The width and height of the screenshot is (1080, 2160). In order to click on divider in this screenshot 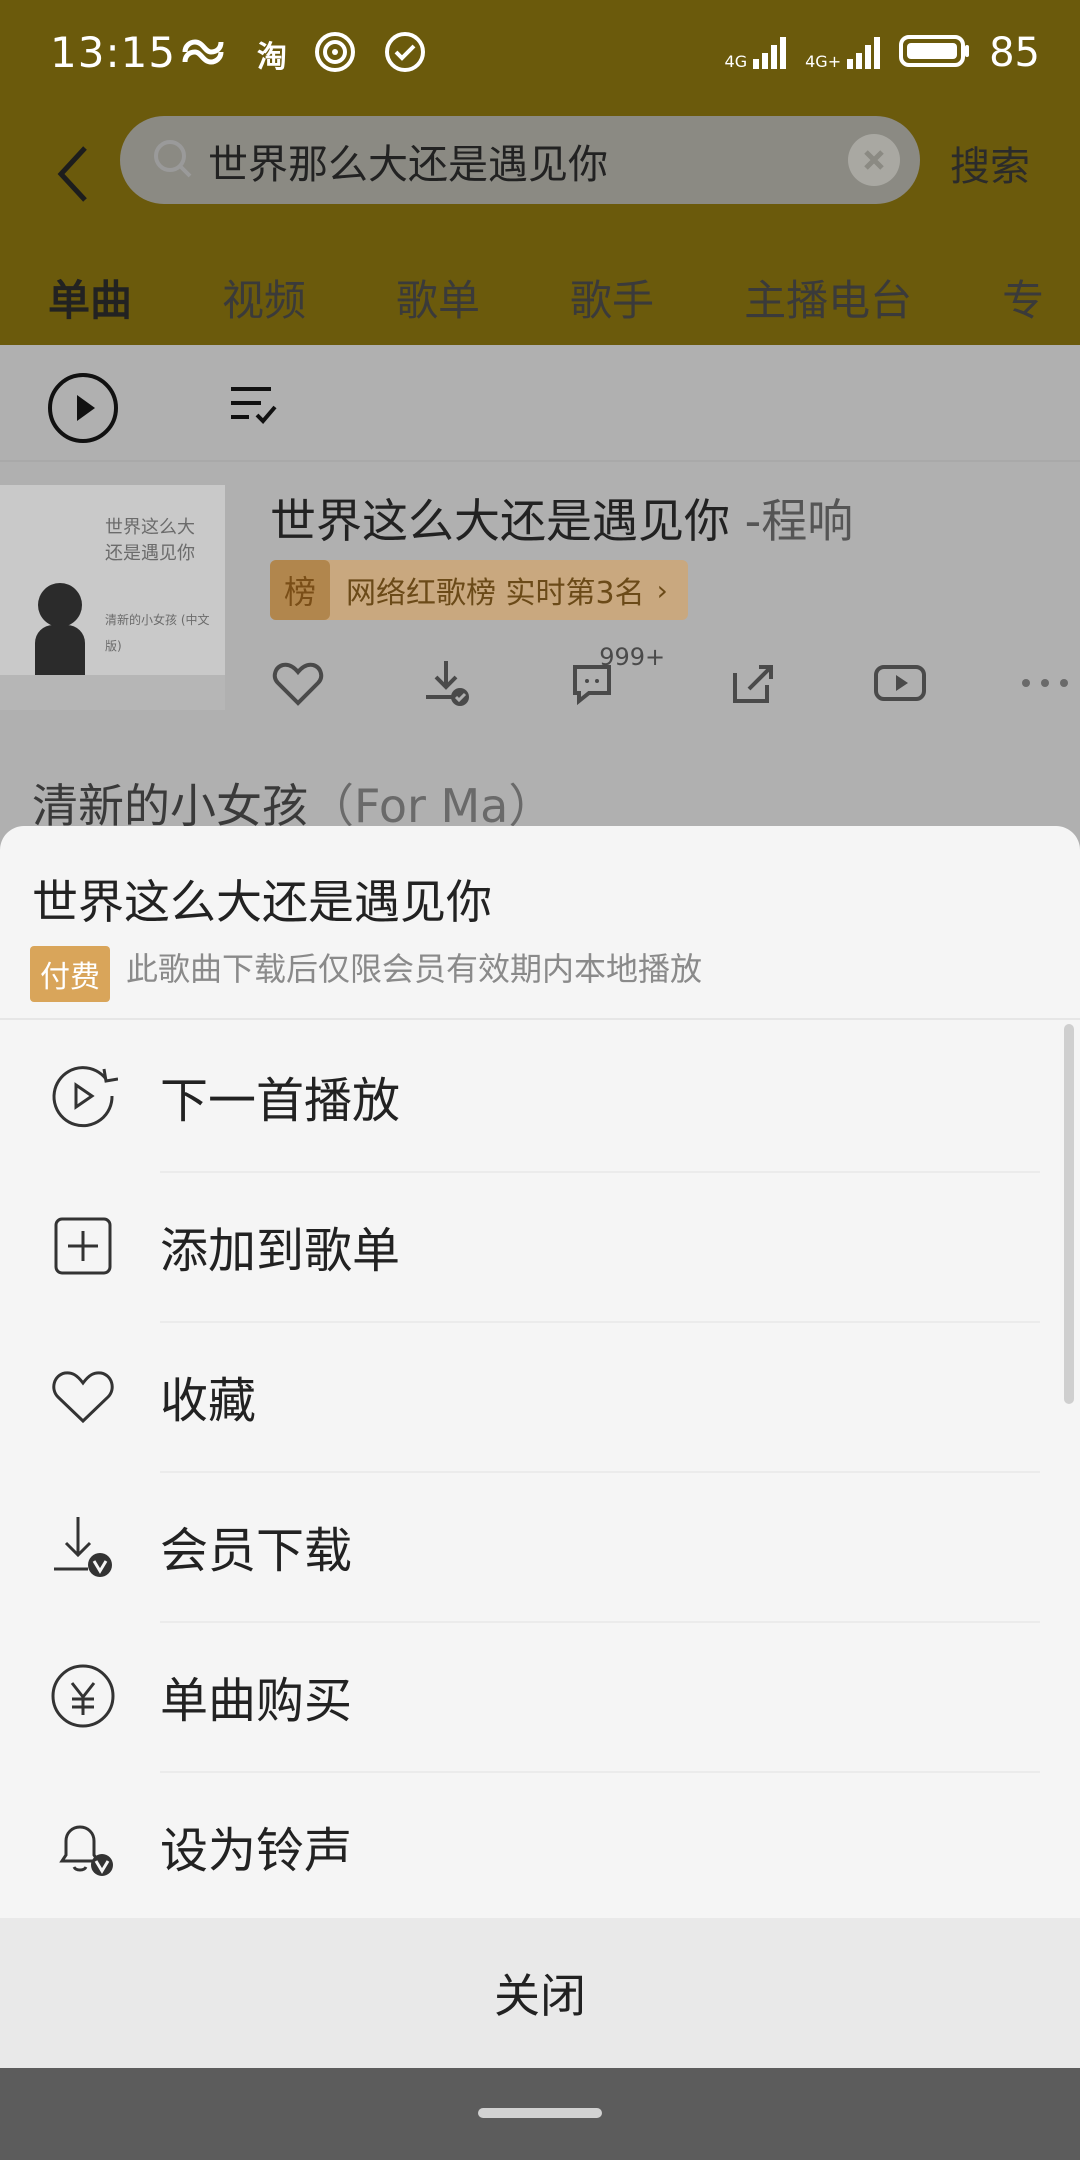, I will do `click(540, 461)`.